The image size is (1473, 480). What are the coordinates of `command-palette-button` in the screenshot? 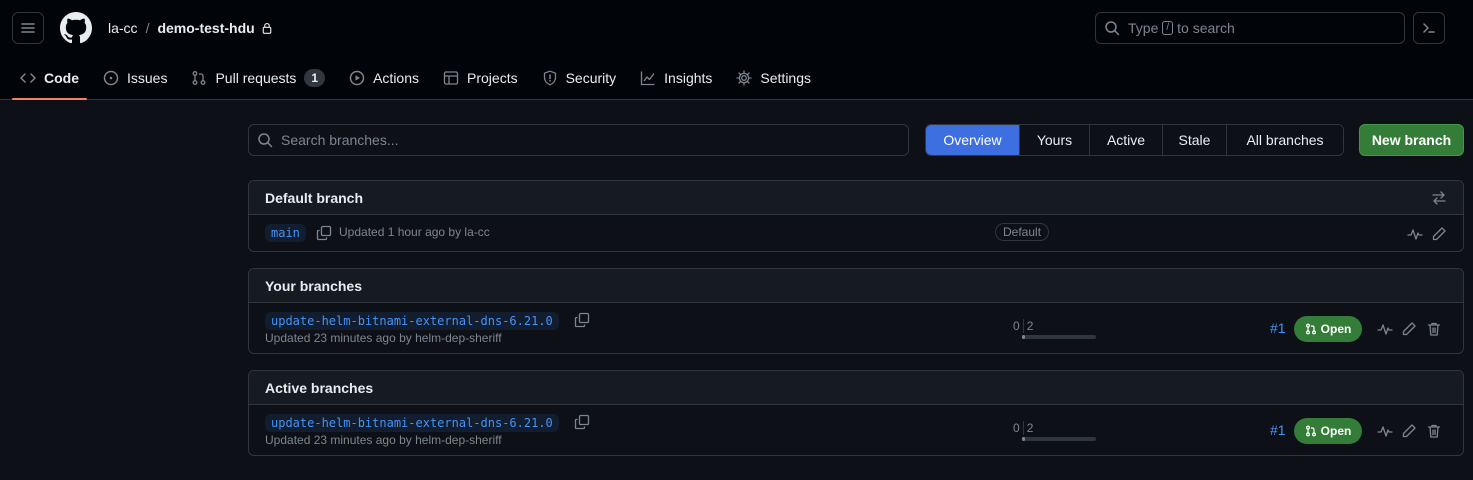 It's located at (1429, 28).